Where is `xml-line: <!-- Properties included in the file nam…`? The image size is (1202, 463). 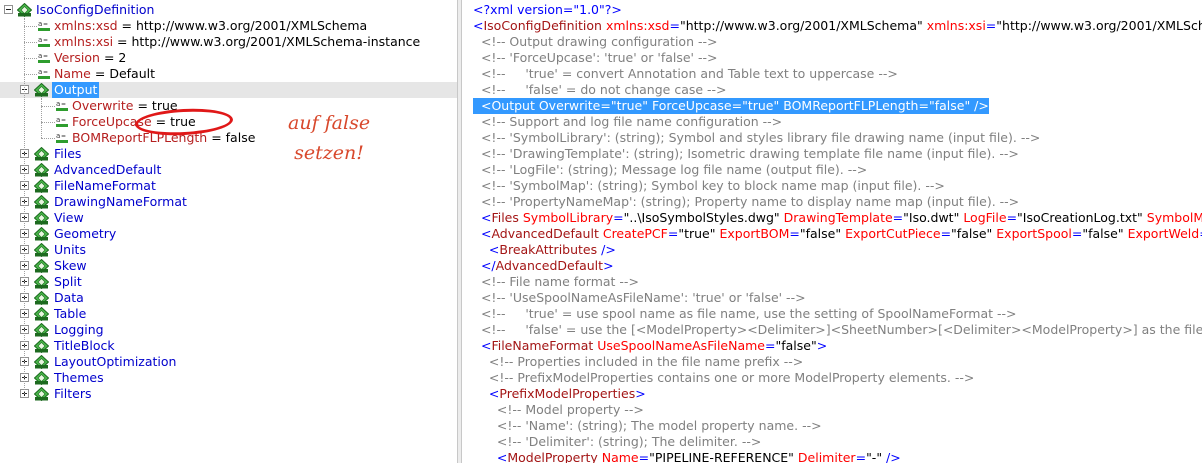 xml-line: <!-- Properties included in the file nam… is located at coordinates (638, 362).